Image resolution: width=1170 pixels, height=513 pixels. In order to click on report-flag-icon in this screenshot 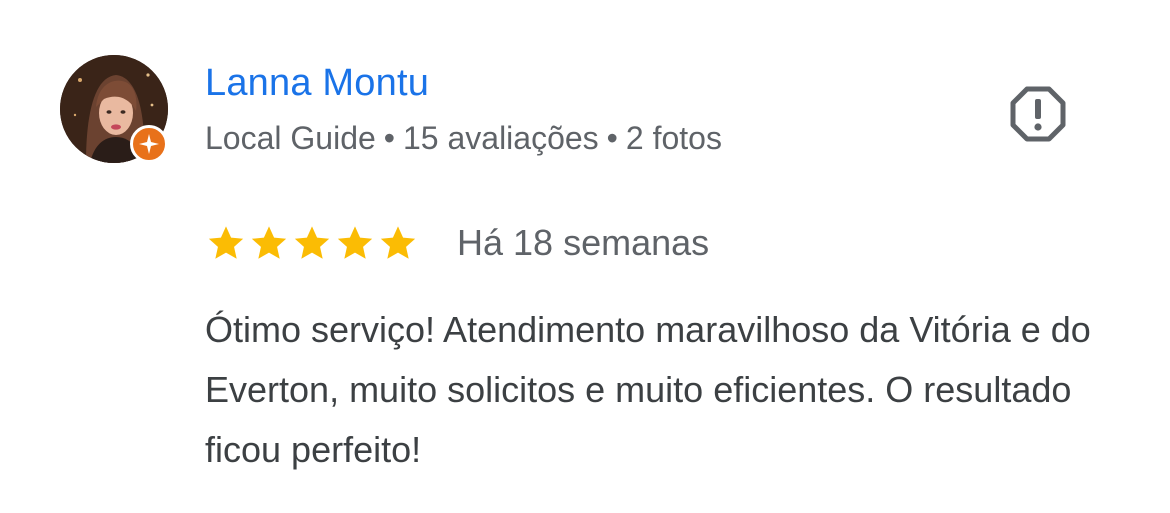, I will do `click(1038, 114)`.